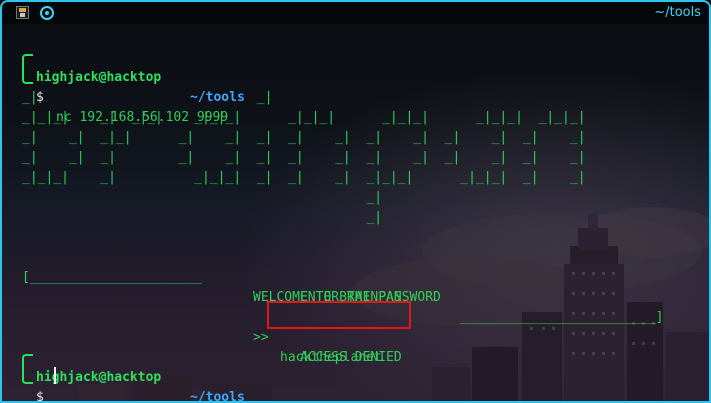  Describe the element at coordinates (112, 277) in the screenshot. I see `banner-left-rule: [______________________` at that location.